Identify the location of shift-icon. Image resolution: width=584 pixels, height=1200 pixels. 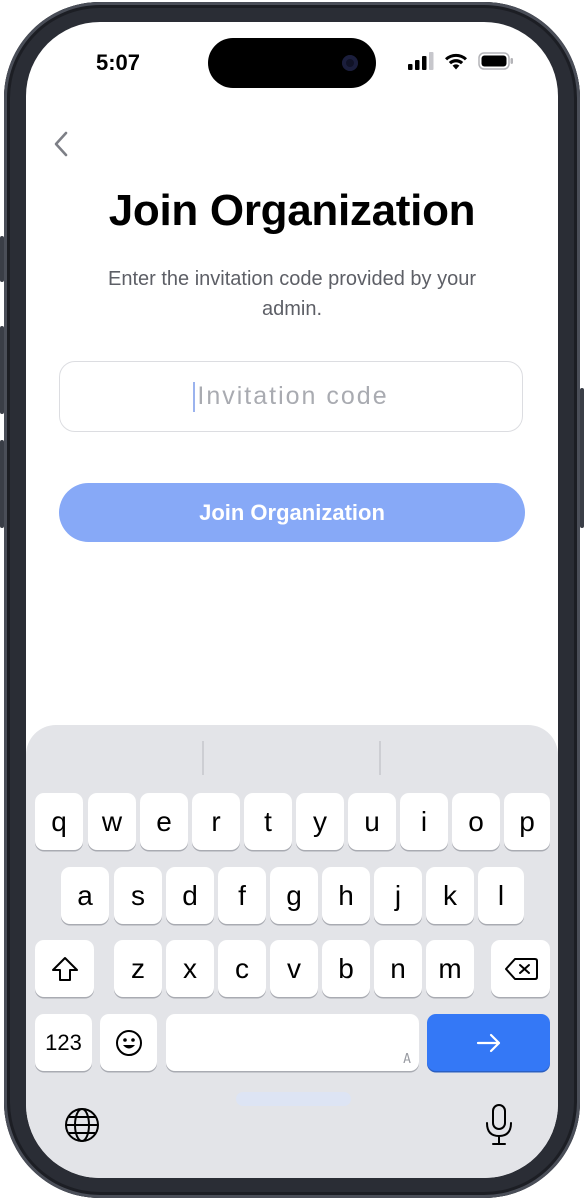
(64, 968).